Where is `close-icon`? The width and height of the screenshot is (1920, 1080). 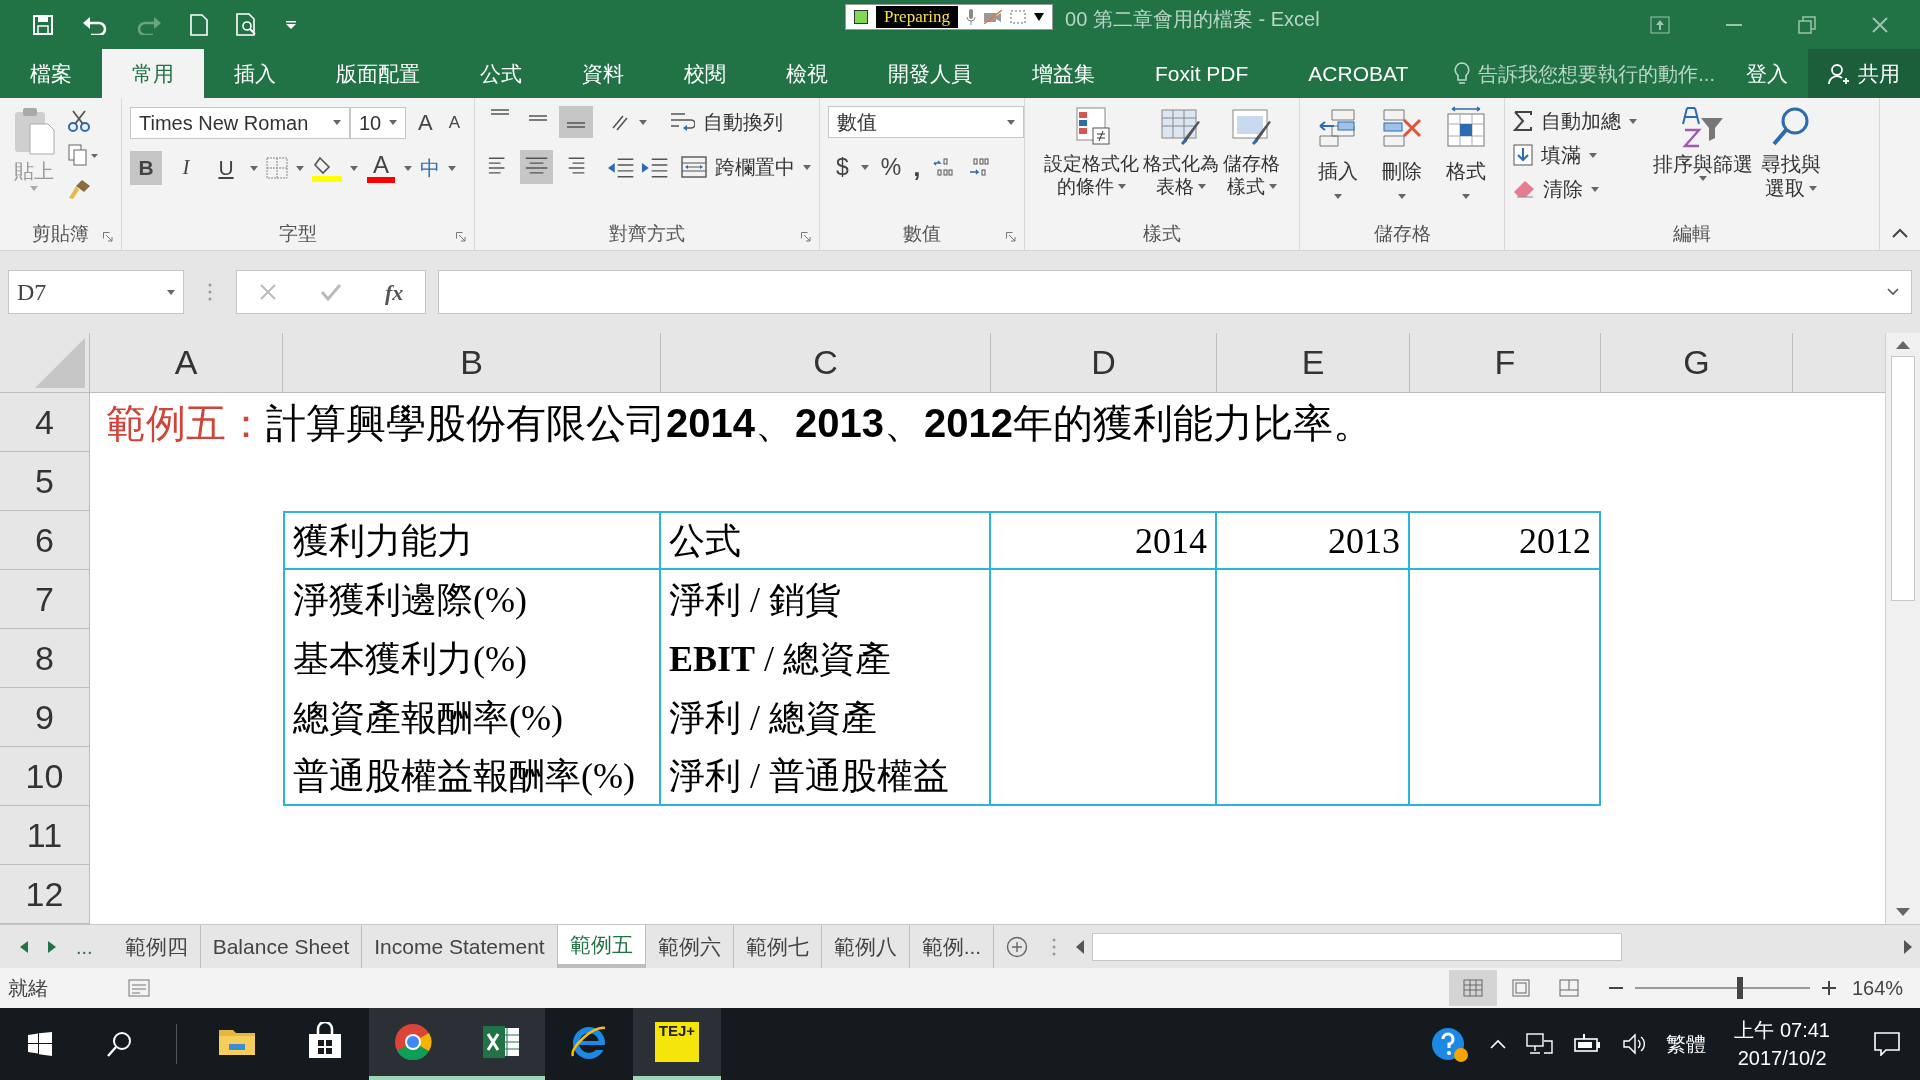 close-icon is located at coordinates (1880, 24).